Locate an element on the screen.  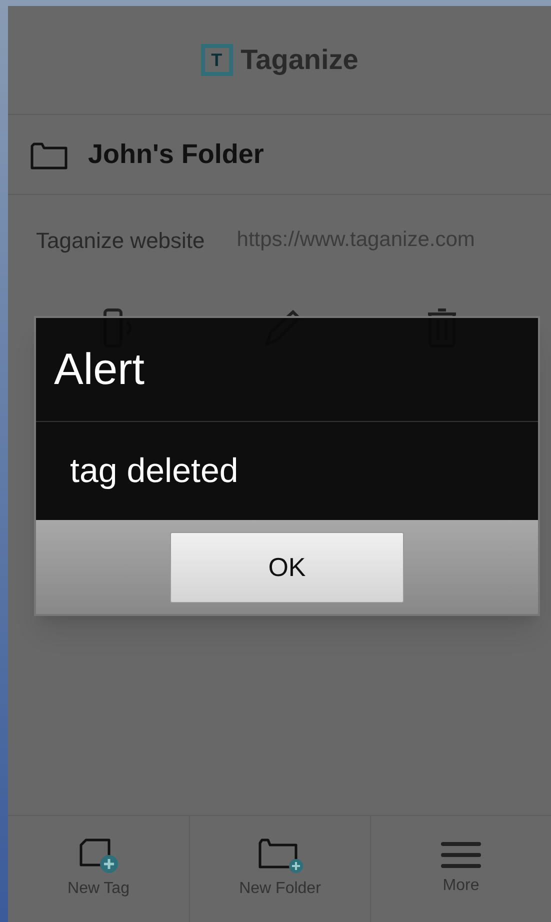
menu-icon is located at coordinates (461, 855).